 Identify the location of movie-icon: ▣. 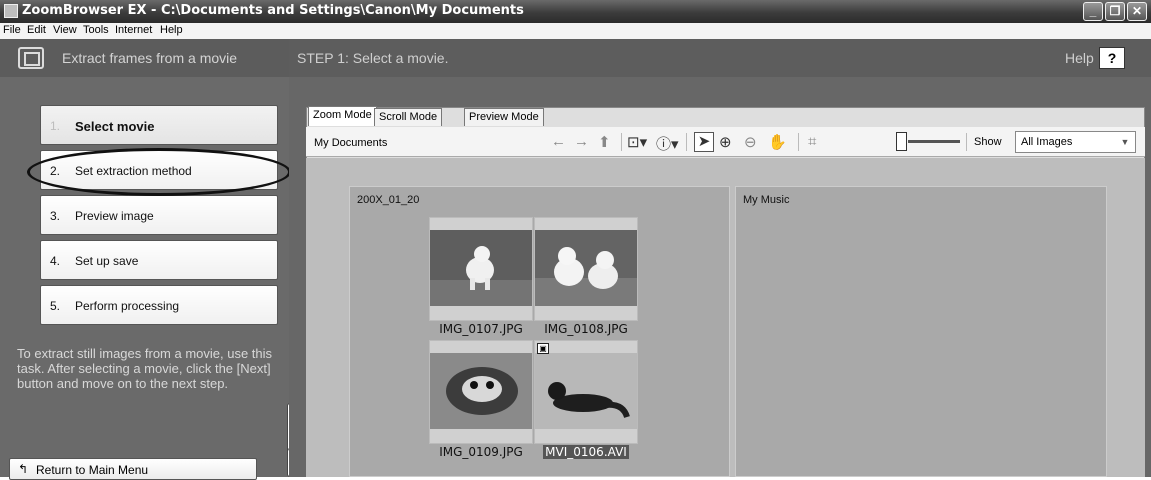
(543, 348).